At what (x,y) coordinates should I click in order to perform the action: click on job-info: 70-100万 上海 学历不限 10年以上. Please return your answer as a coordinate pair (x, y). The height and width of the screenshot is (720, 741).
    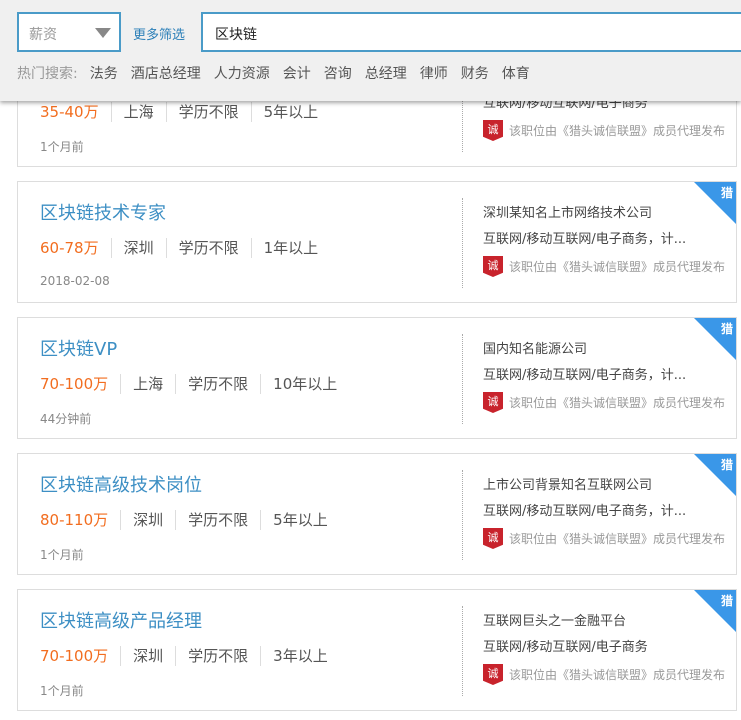
    Looking at the image, I should click on (194, 384).